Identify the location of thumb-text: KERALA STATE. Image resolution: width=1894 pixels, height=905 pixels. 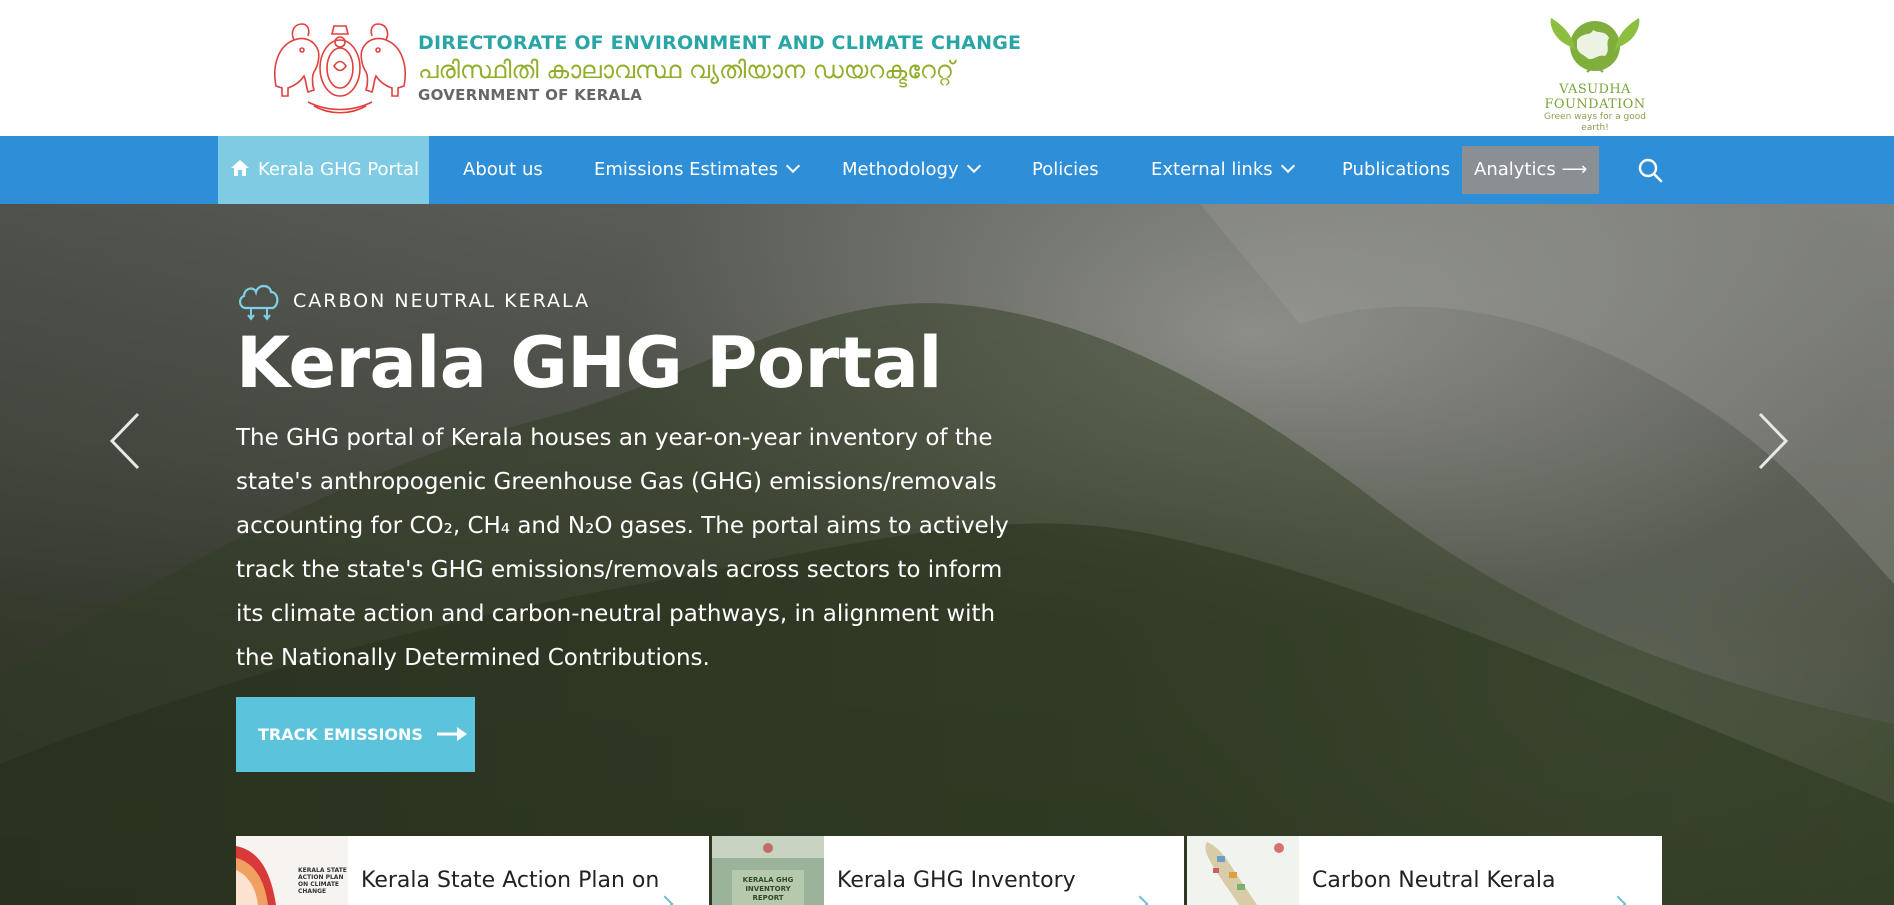
(322, 870).